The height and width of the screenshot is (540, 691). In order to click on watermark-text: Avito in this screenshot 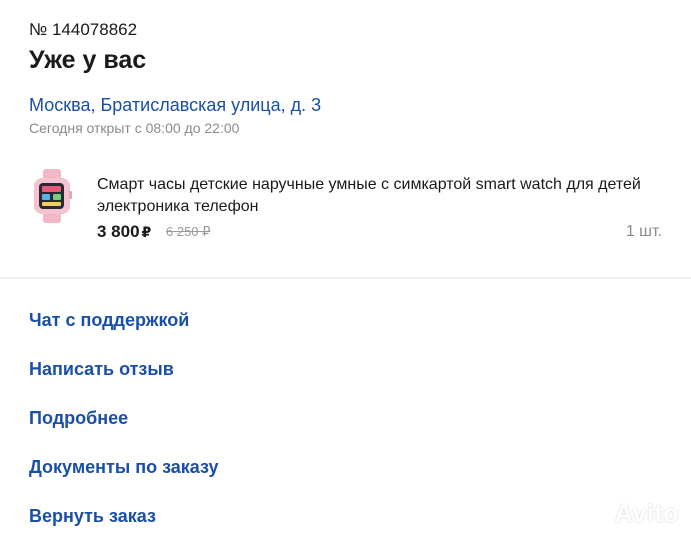, I will do `click(646, 514)`.